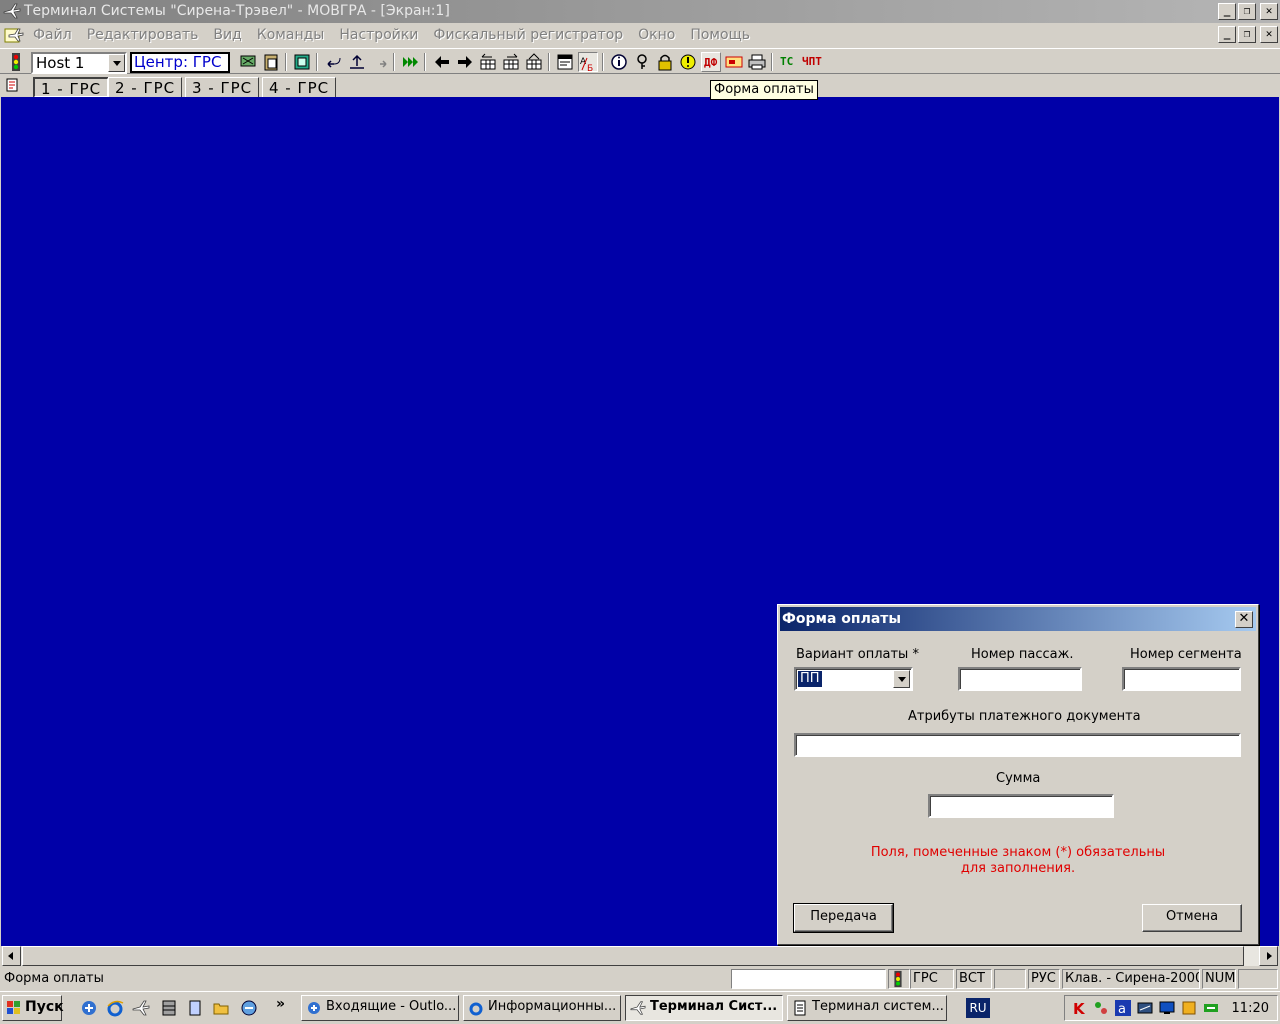 Image resolution: width=1280 pixels, height=1024 pixels. I want to click on arrow-right-icon, so click(465, 62).